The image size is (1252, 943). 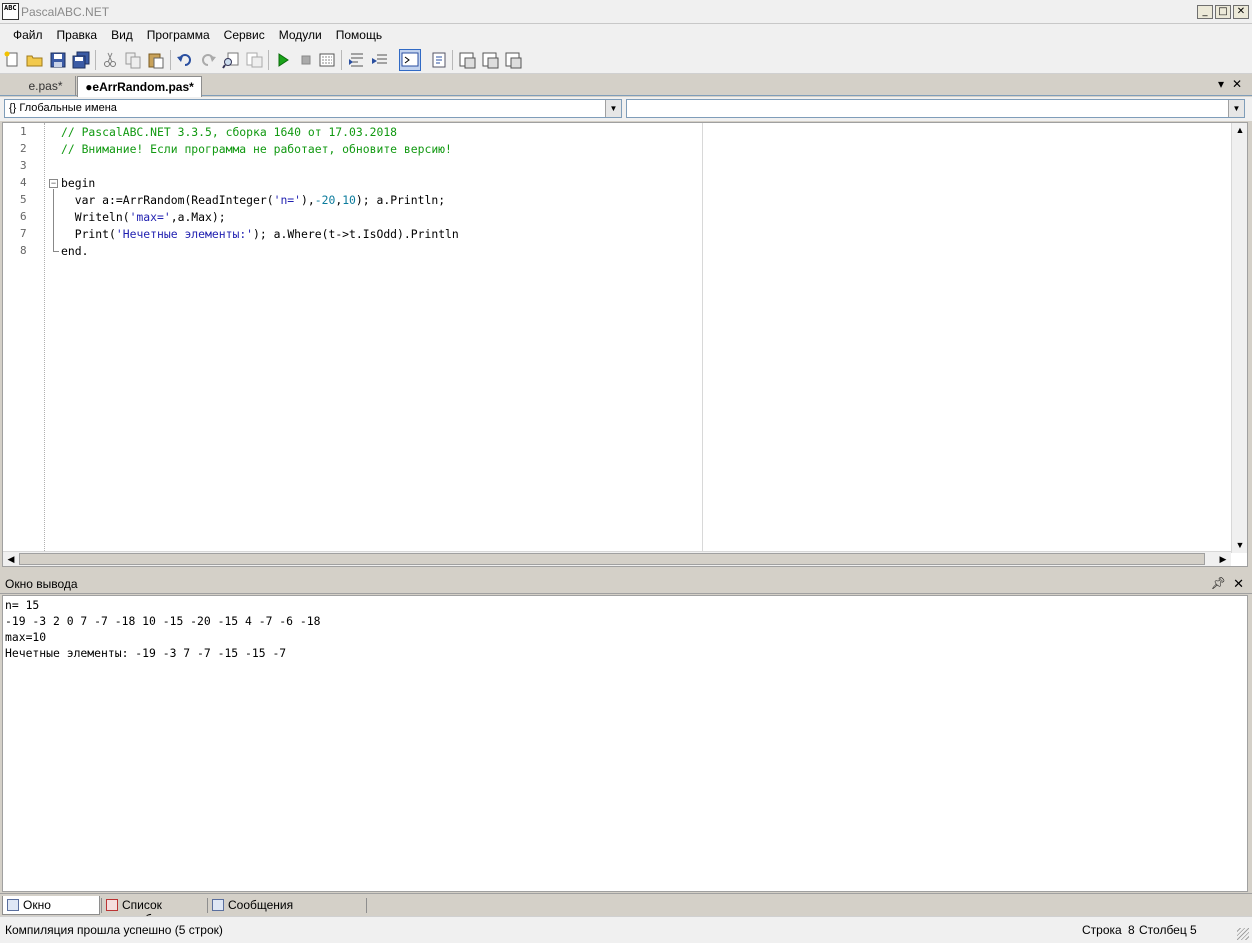 I want to click on toolbar, so click(x=626, y=60).